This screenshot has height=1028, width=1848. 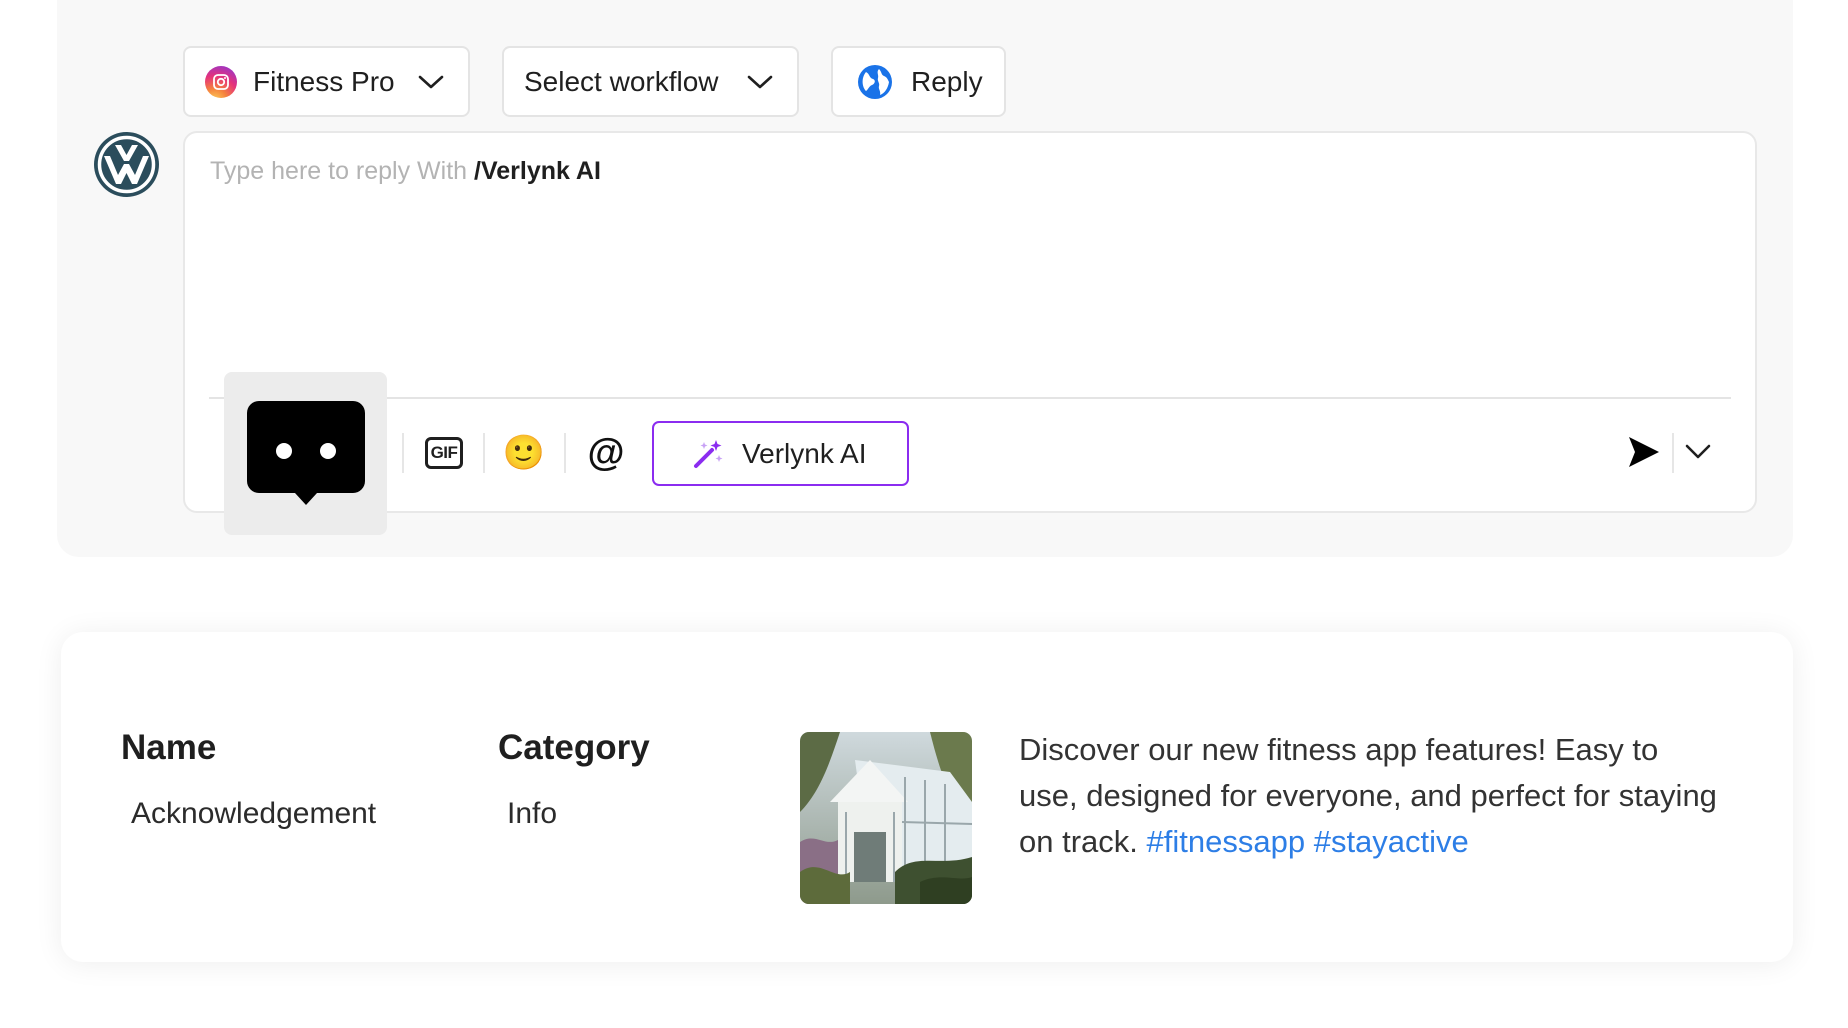 I want to click on chat-bubble-icon, so click(x=305, y=452).